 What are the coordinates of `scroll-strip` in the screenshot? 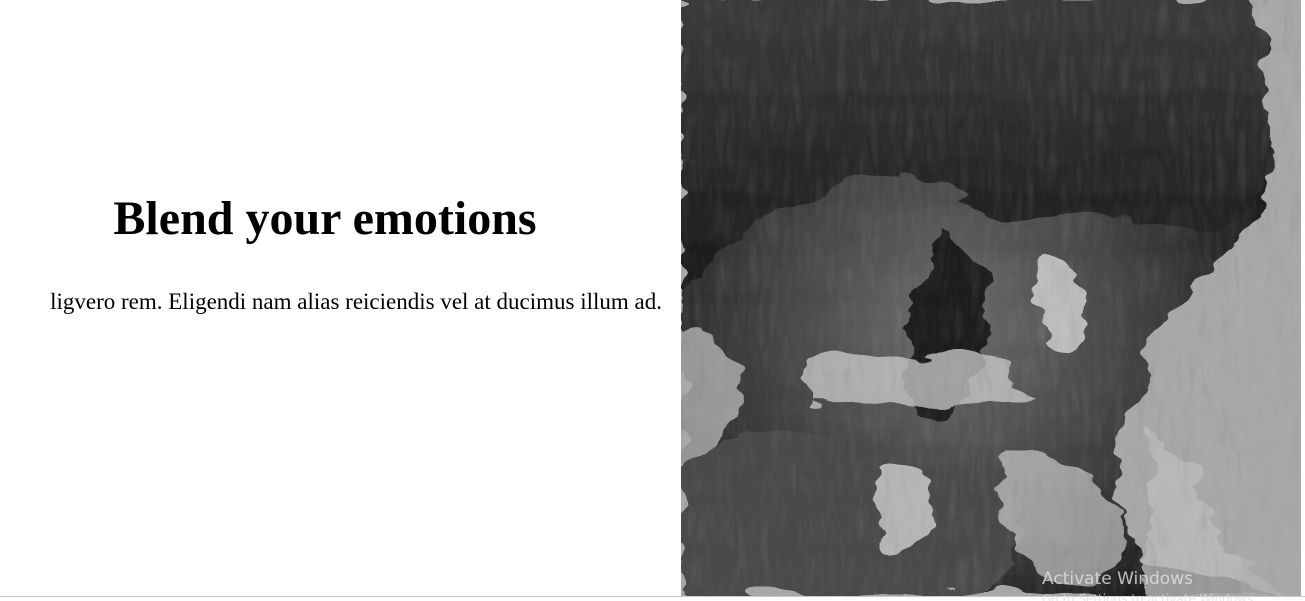 It's located at (1303, 298).